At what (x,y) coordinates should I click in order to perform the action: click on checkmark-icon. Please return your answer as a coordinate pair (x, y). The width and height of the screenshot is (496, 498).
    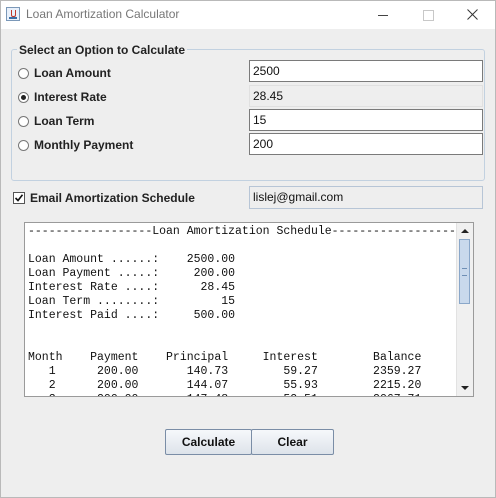
    Looking at the image, I should click on (19, 198).